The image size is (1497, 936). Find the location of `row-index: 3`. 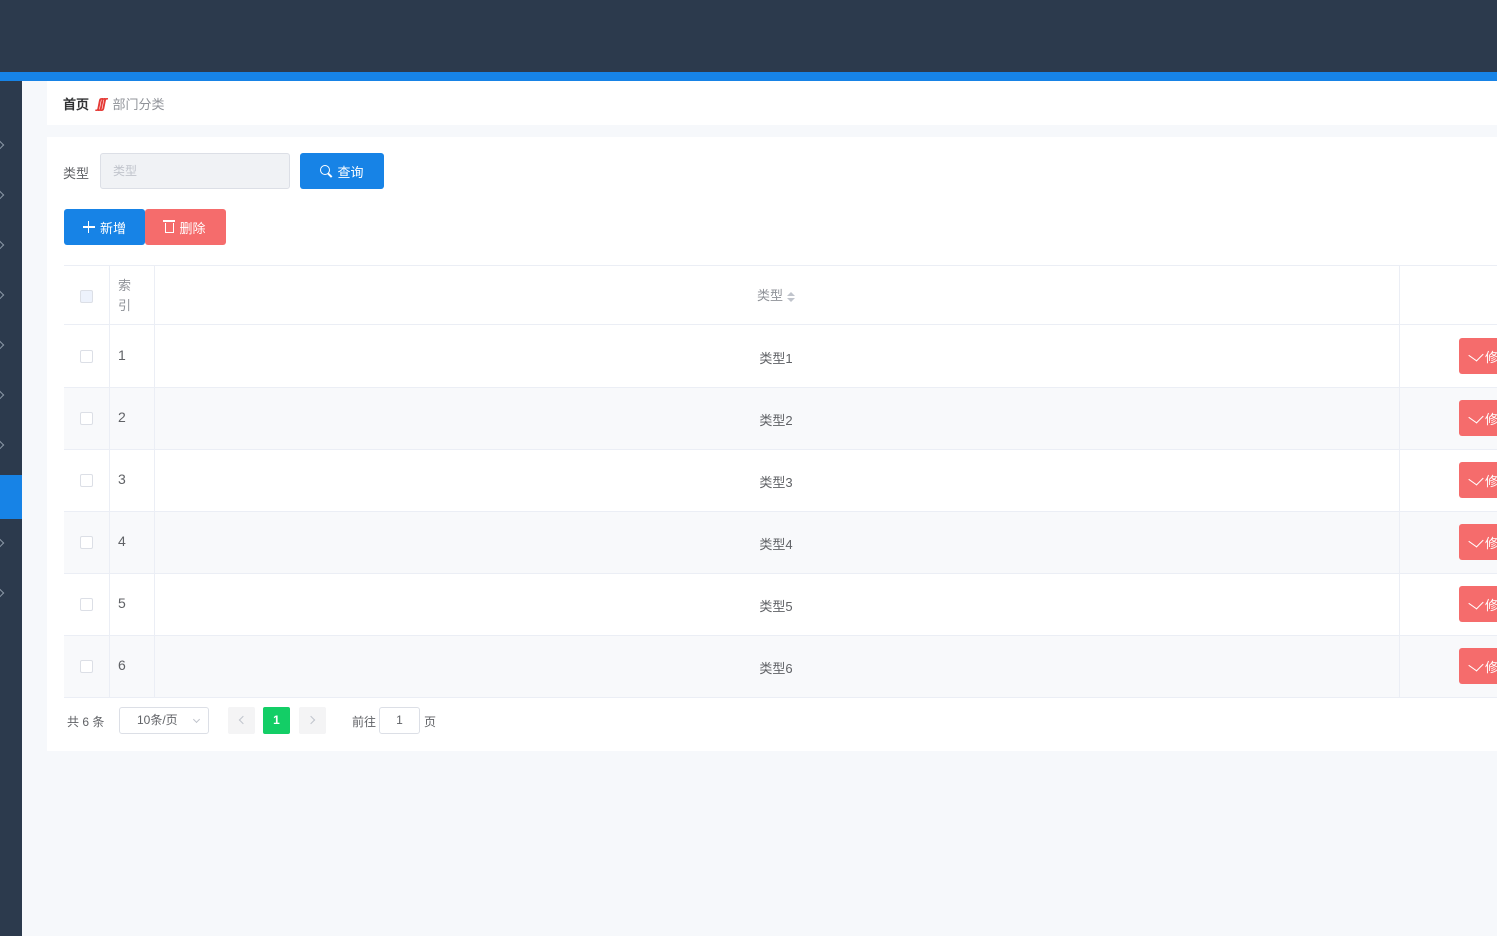

row-index: 3 is located at coordinates (122, 479).